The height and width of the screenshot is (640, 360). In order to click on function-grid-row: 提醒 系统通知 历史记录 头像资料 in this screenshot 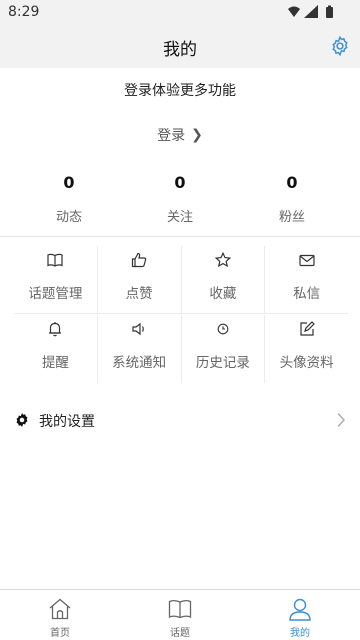, I will do `click(181, 349)`.